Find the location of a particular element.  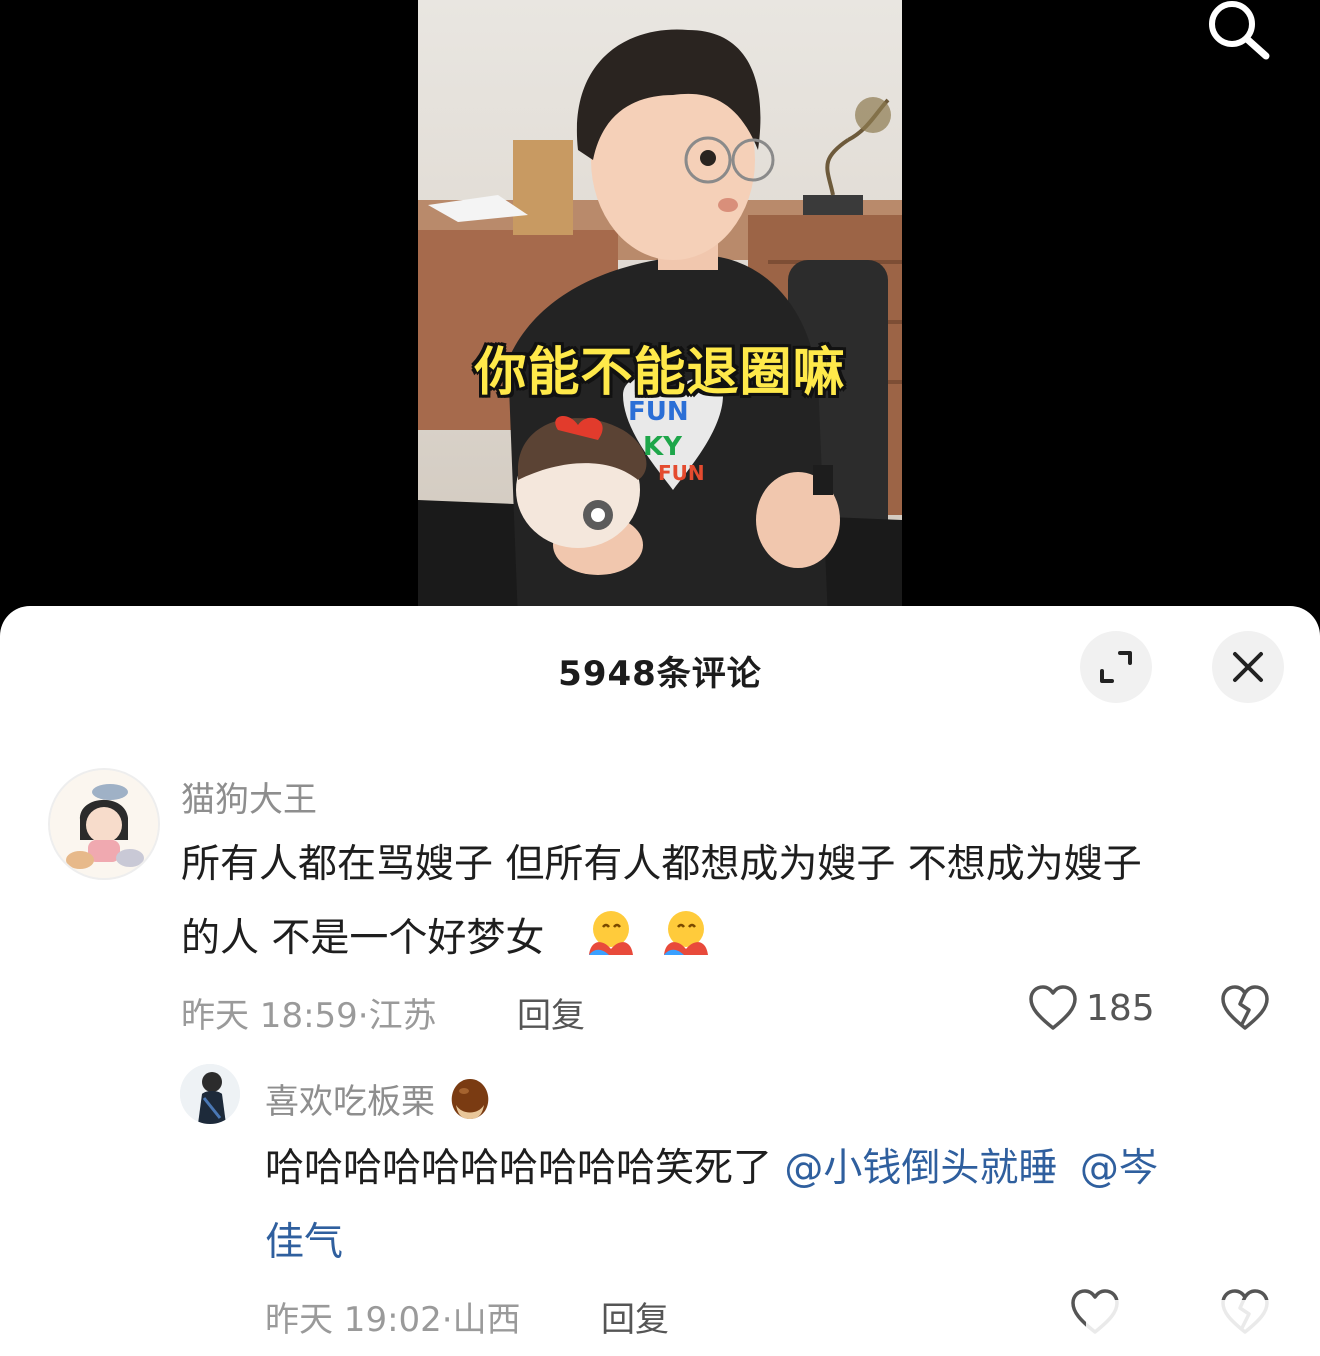

close-icon is located at coordinates (1248, 667).